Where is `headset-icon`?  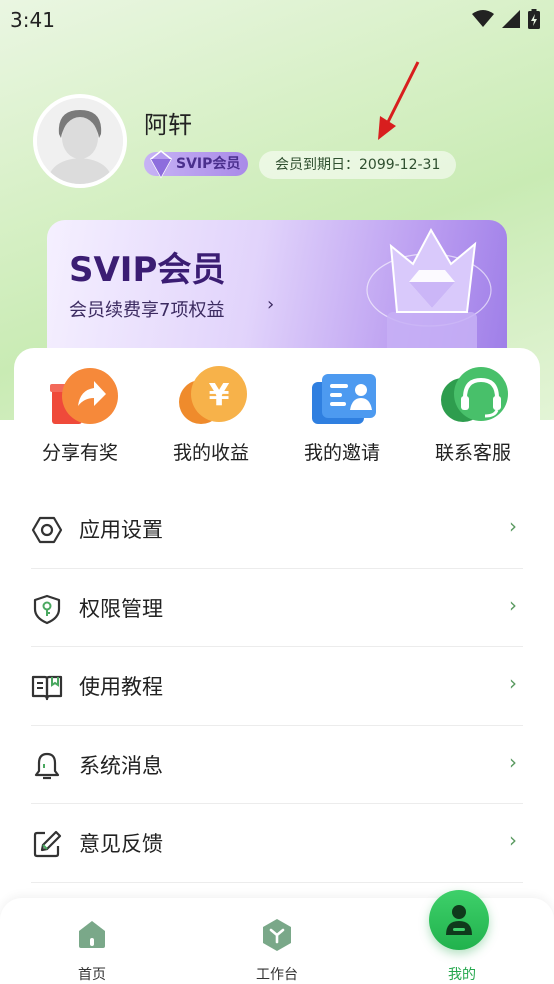
headset-icon is located at coordinates (475, 398).